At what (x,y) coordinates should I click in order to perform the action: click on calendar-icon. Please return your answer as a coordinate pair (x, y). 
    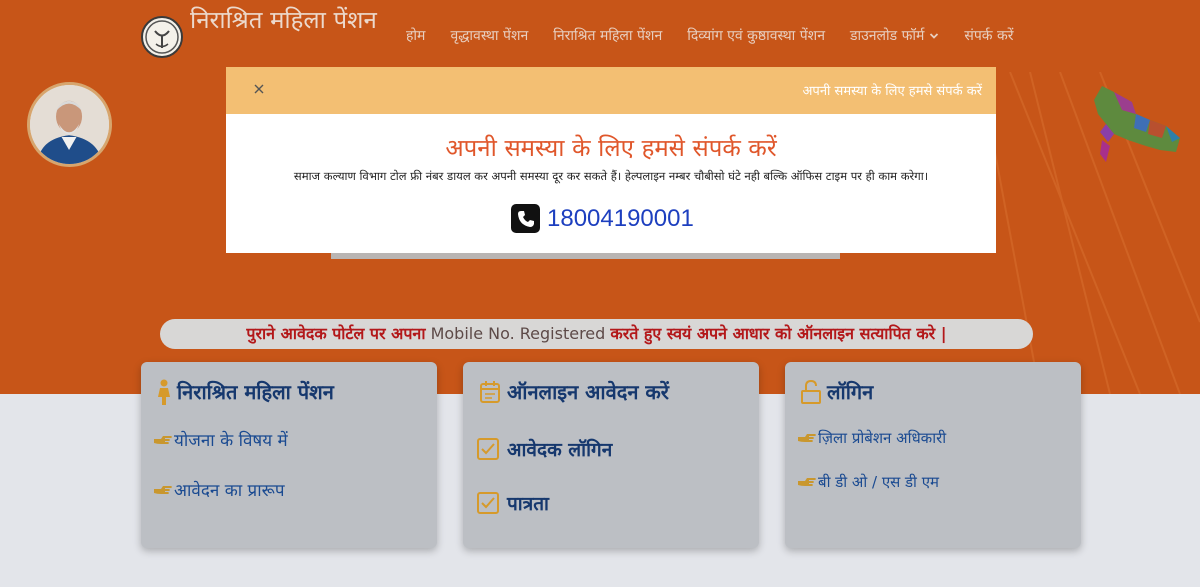
    Looking at the image, I should click on (490, 391).